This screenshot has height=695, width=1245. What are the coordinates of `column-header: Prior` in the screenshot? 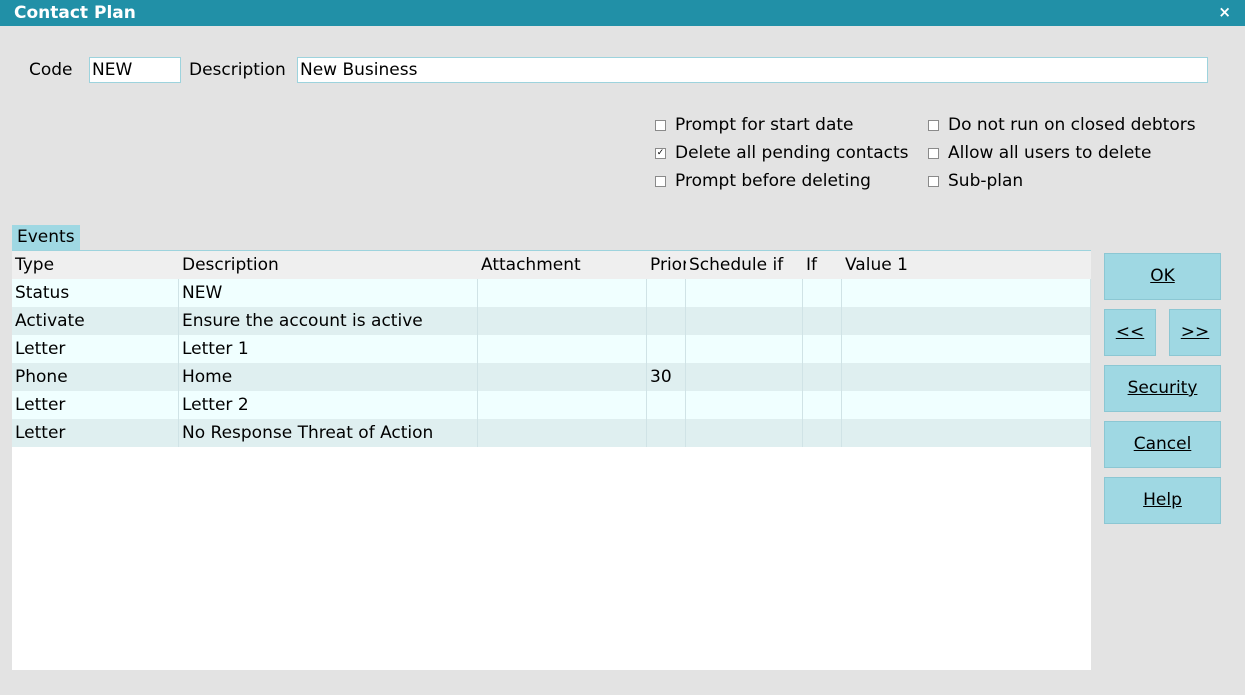 It's located at (666, 265).